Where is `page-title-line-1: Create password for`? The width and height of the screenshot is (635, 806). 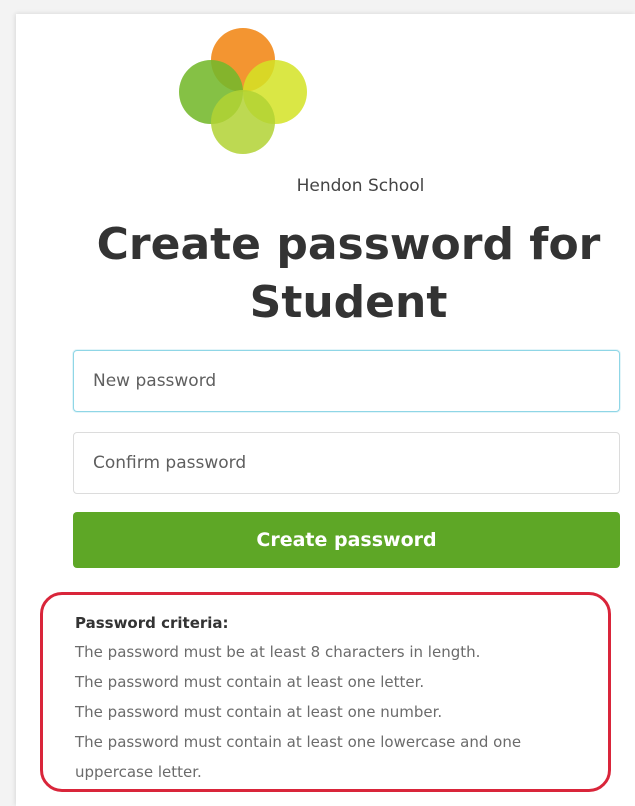
page-title-line-1: Create password for is located at coordinates (348, 244).